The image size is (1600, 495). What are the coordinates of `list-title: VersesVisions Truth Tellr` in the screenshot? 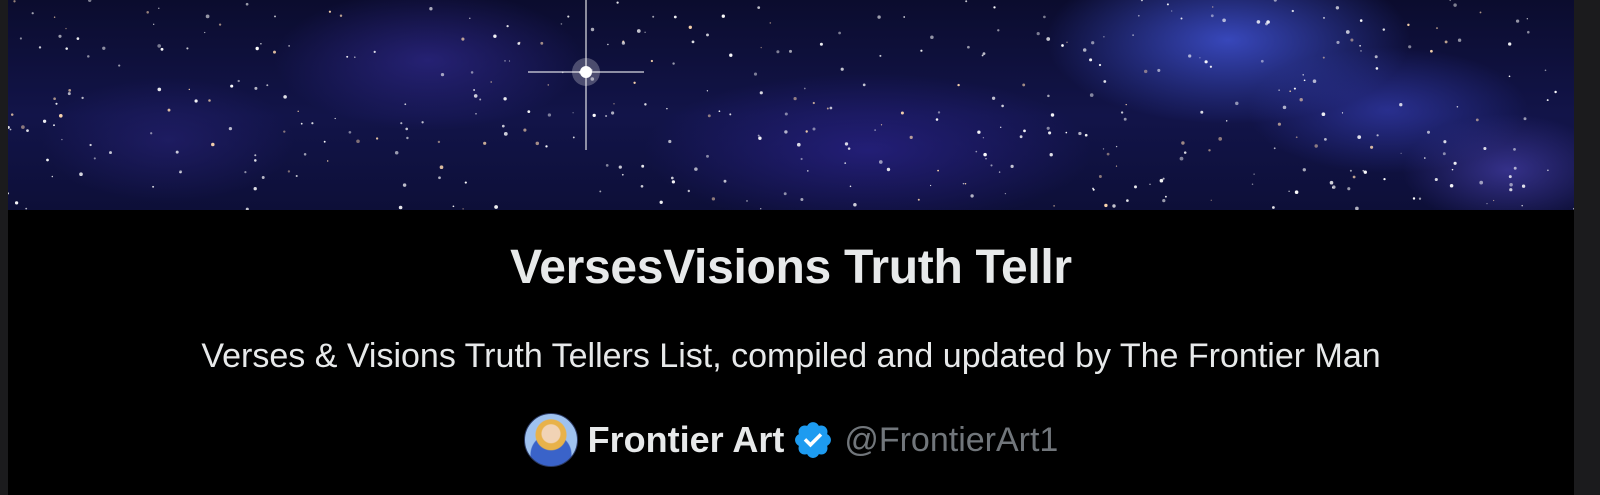 It's located at (791, 267).